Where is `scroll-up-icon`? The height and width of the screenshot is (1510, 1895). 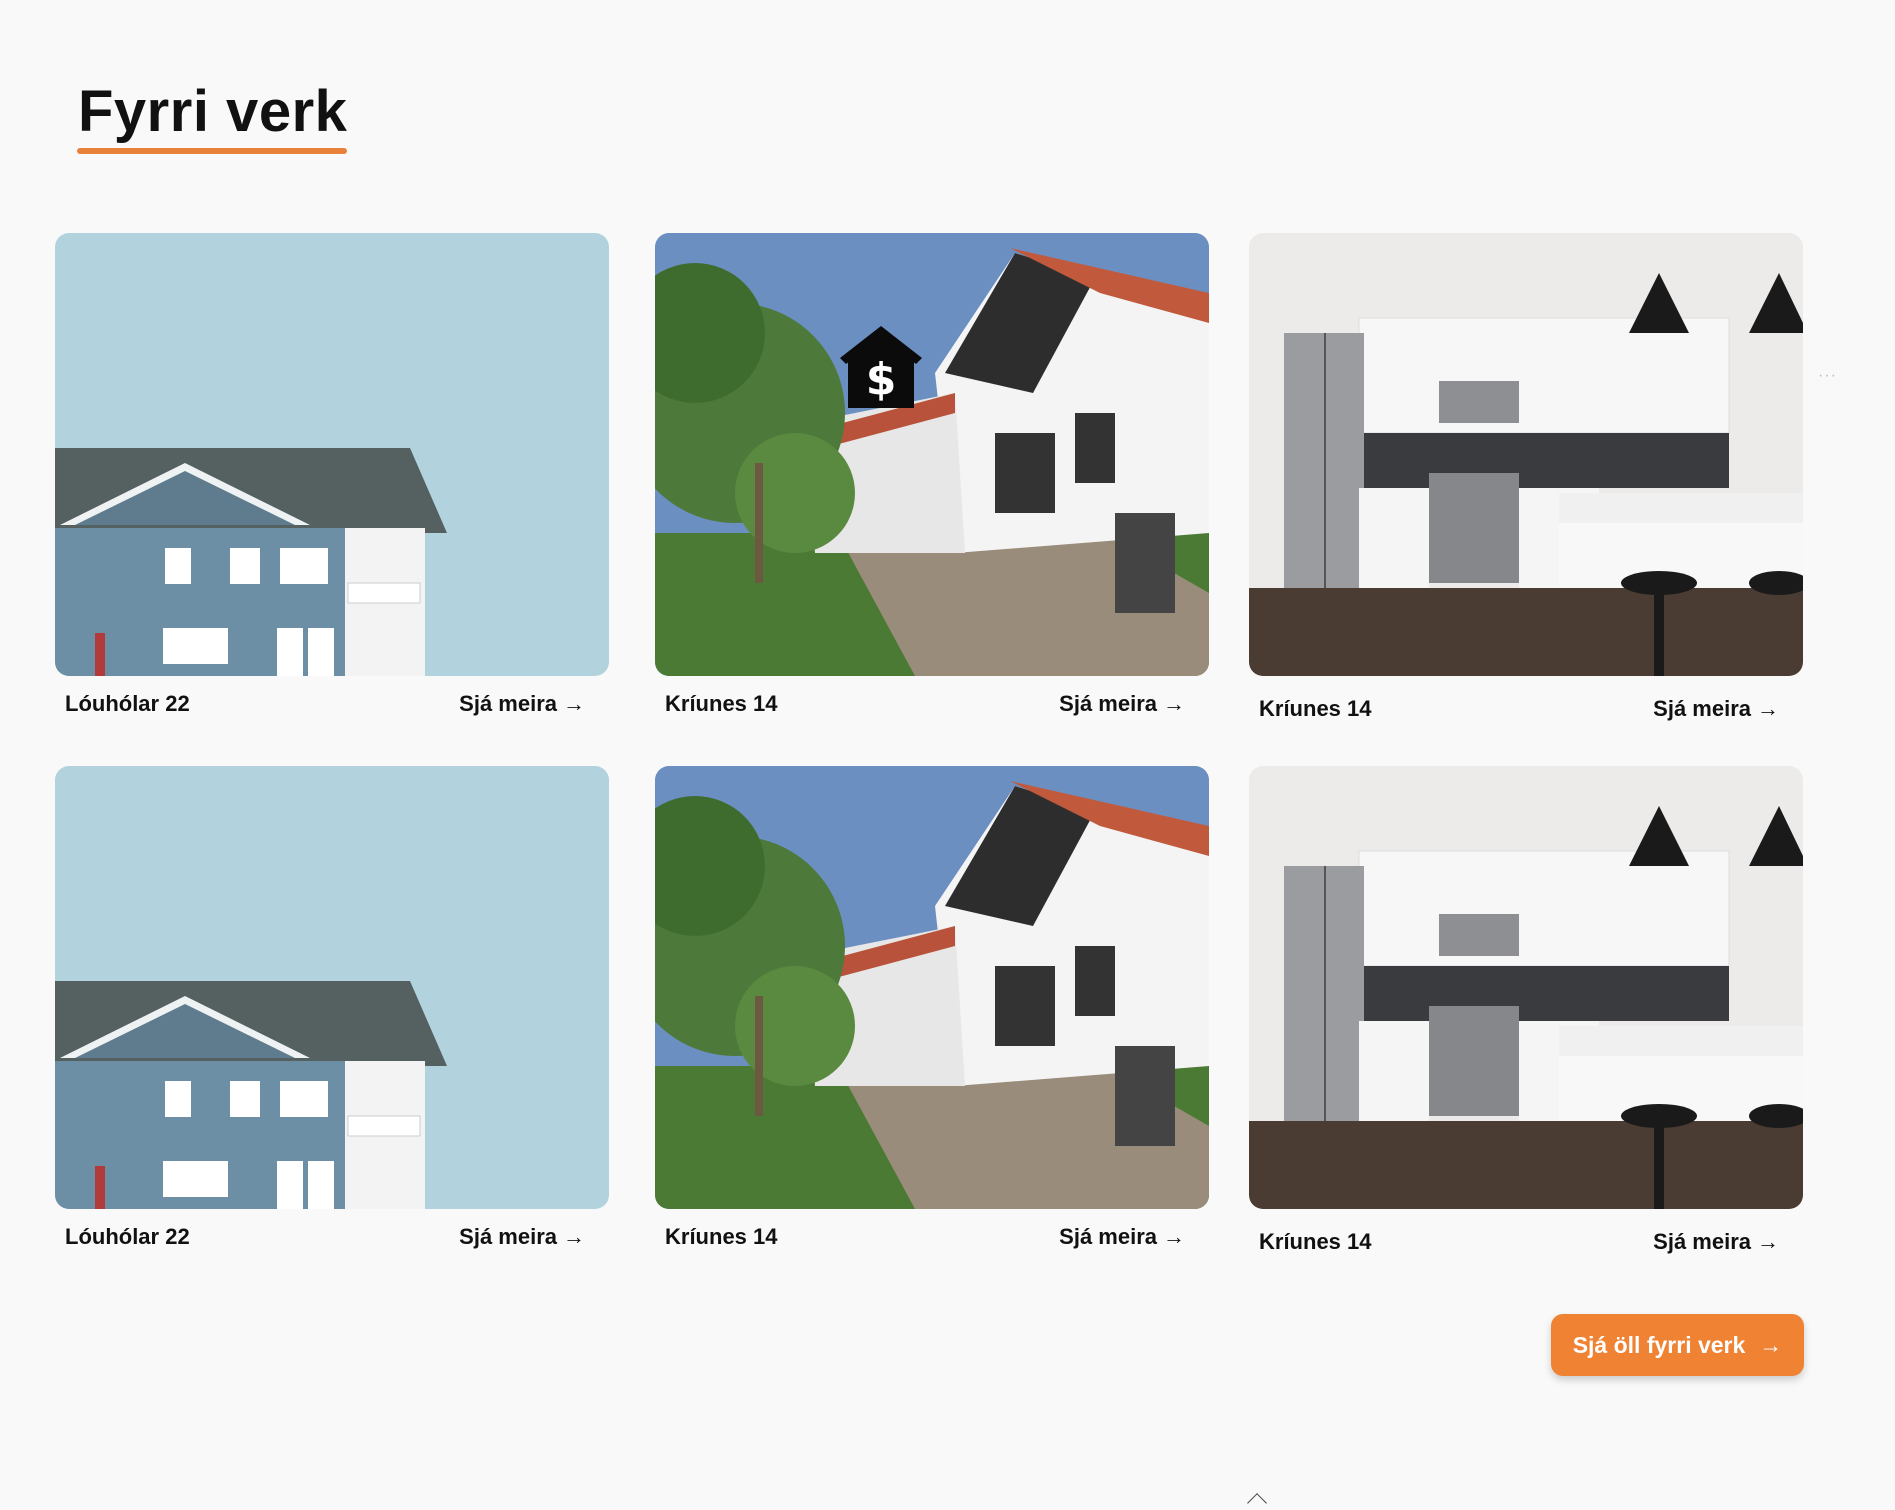
scroll-up-icon is located at coordinates (1257, 1501).